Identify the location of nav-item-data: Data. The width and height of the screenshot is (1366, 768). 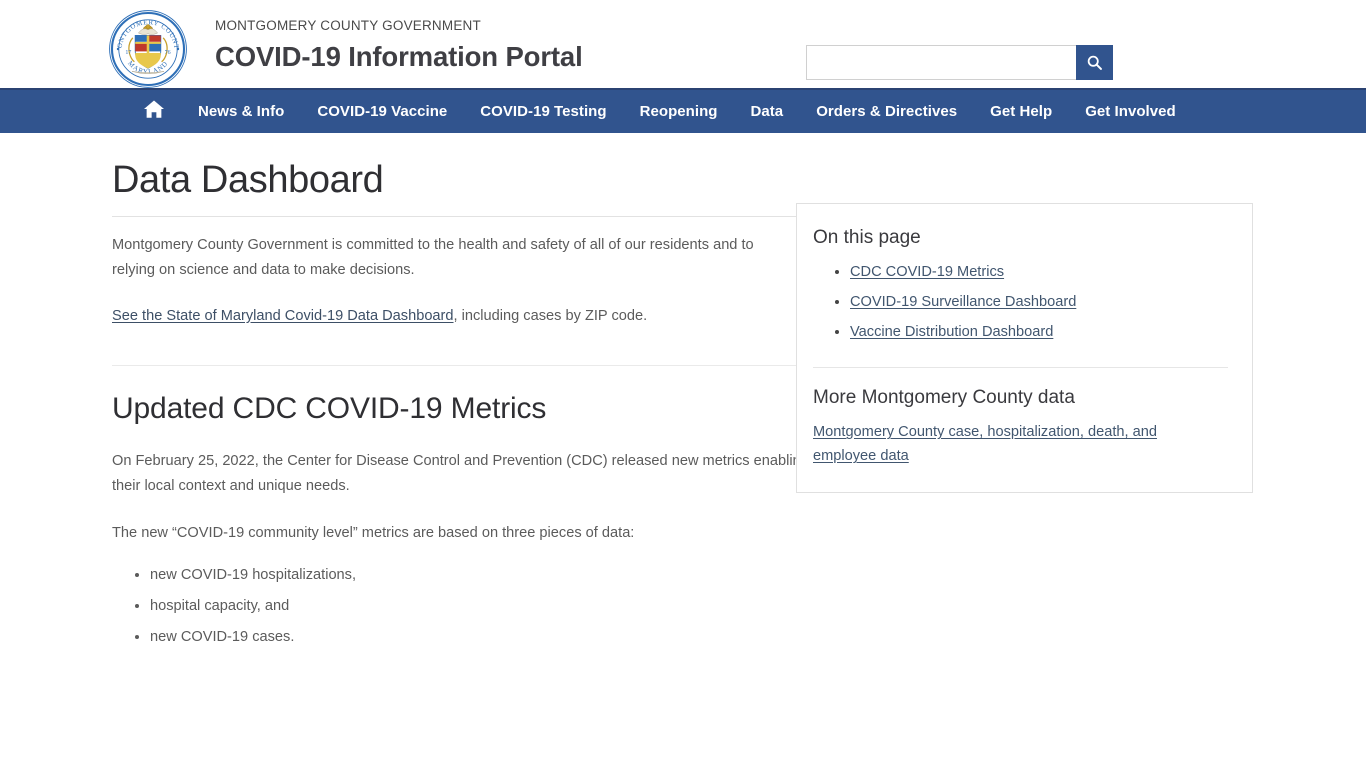
(767, 111).